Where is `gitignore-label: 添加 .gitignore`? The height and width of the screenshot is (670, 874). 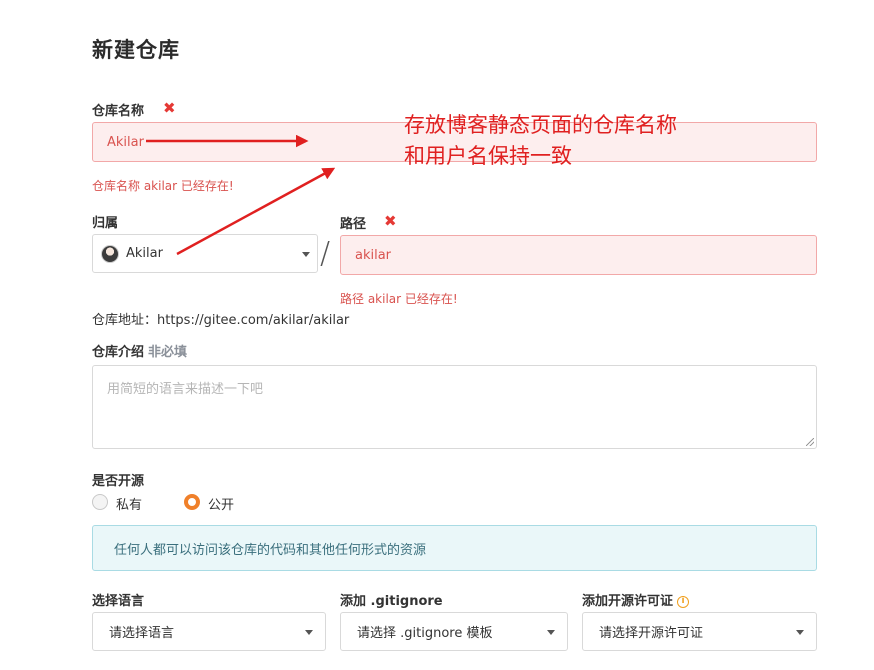 gitignore-label: 添加 .gitignore is located at coordinates (391, 601).